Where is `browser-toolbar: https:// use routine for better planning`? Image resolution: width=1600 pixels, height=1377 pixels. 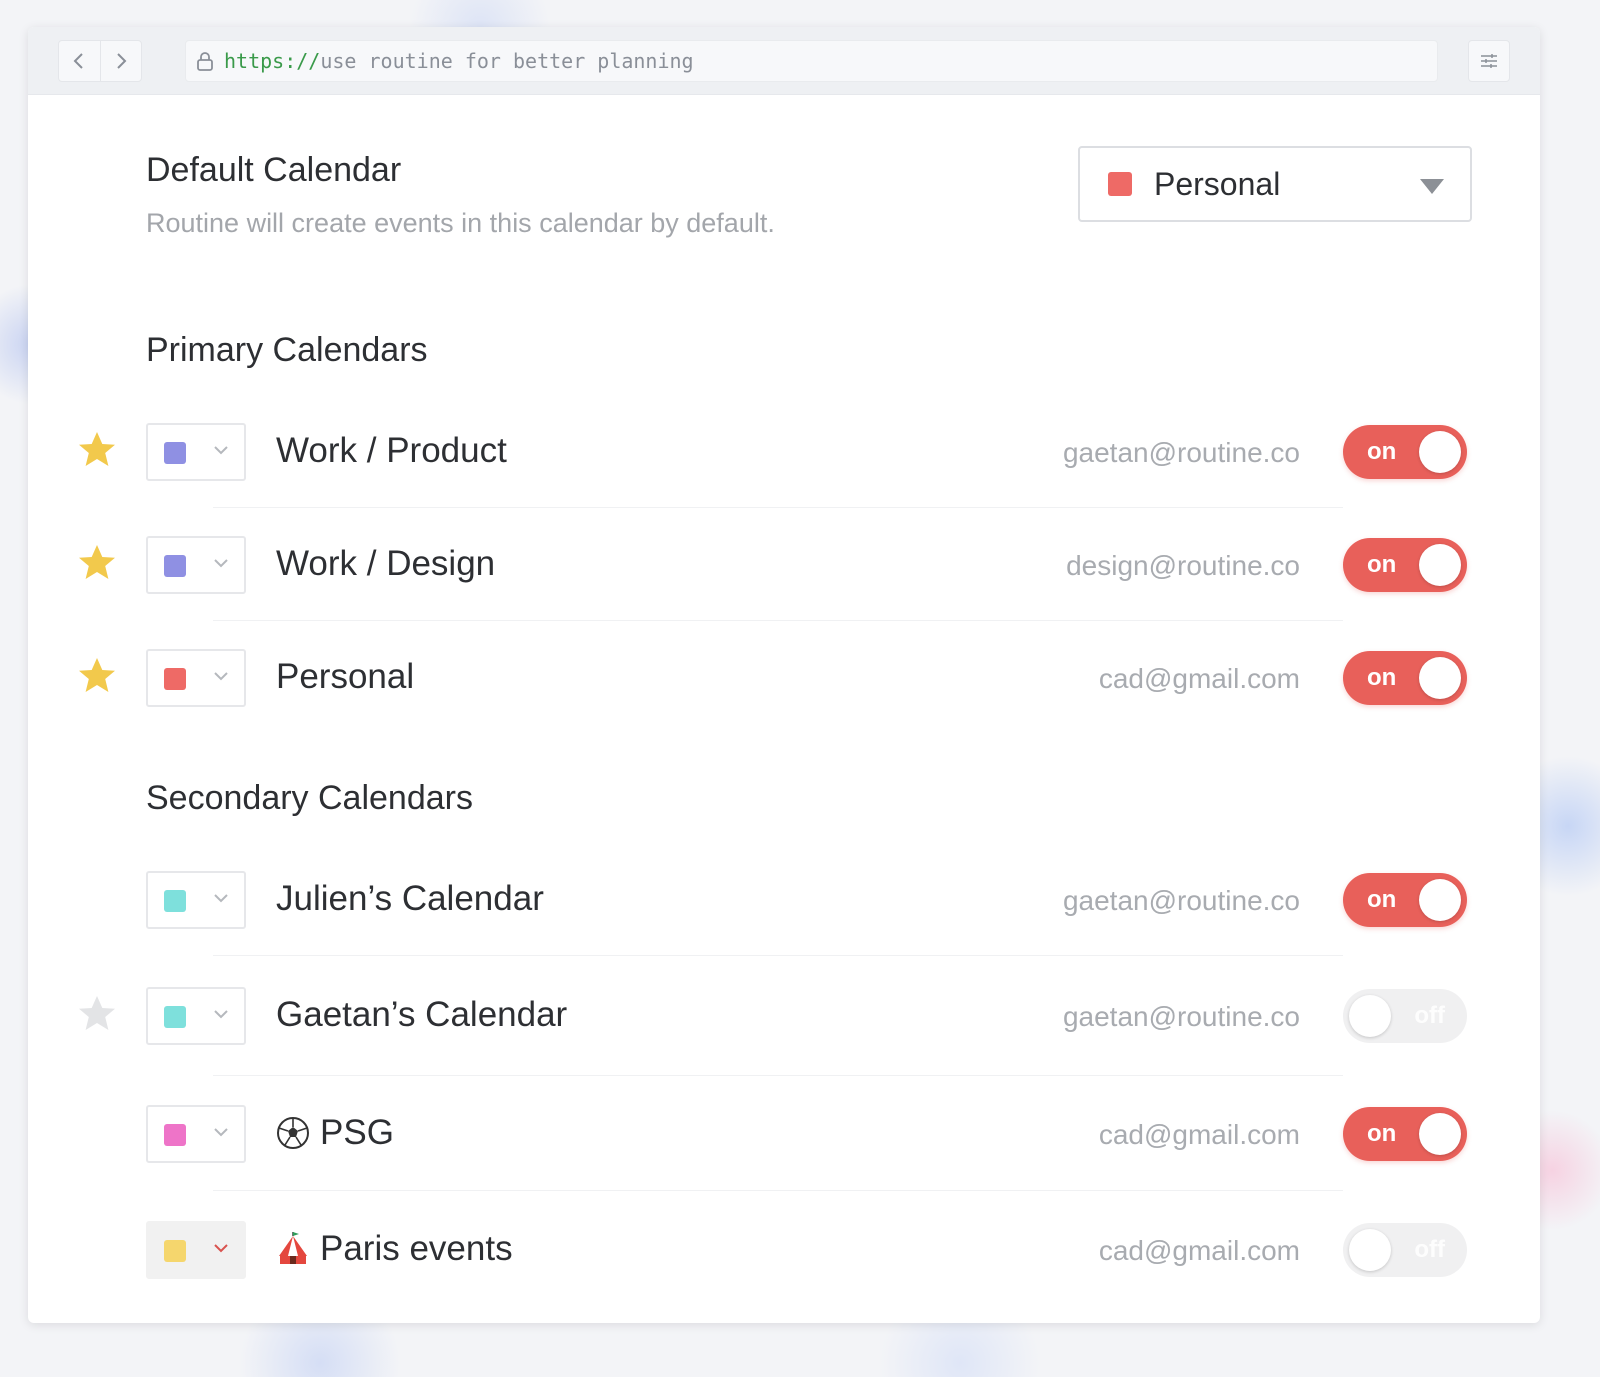
browser-toolbar: https:// use routine for better planning is located at coordinates (784, 61).